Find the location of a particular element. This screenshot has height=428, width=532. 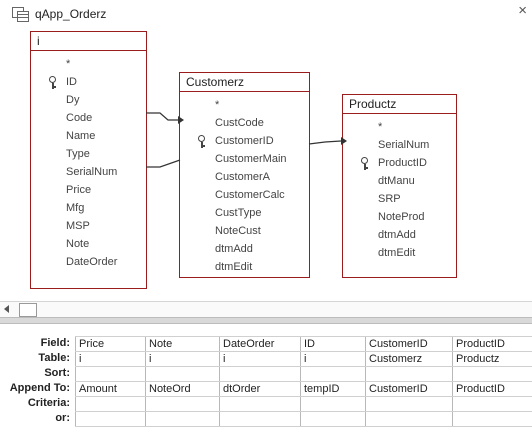

grid-cell-append-to: dtOrder is located at coordinates (260, 389).